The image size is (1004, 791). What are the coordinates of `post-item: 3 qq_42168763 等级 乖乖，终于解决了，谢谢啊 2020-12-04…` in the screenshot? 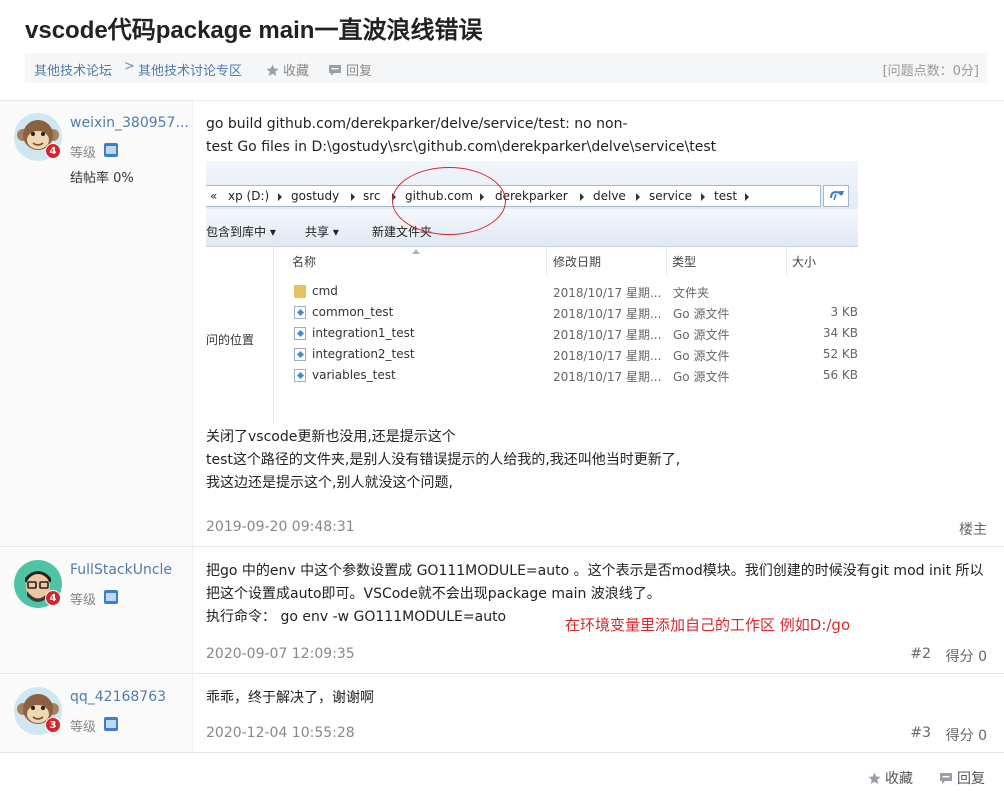 It's located at (502, 714).